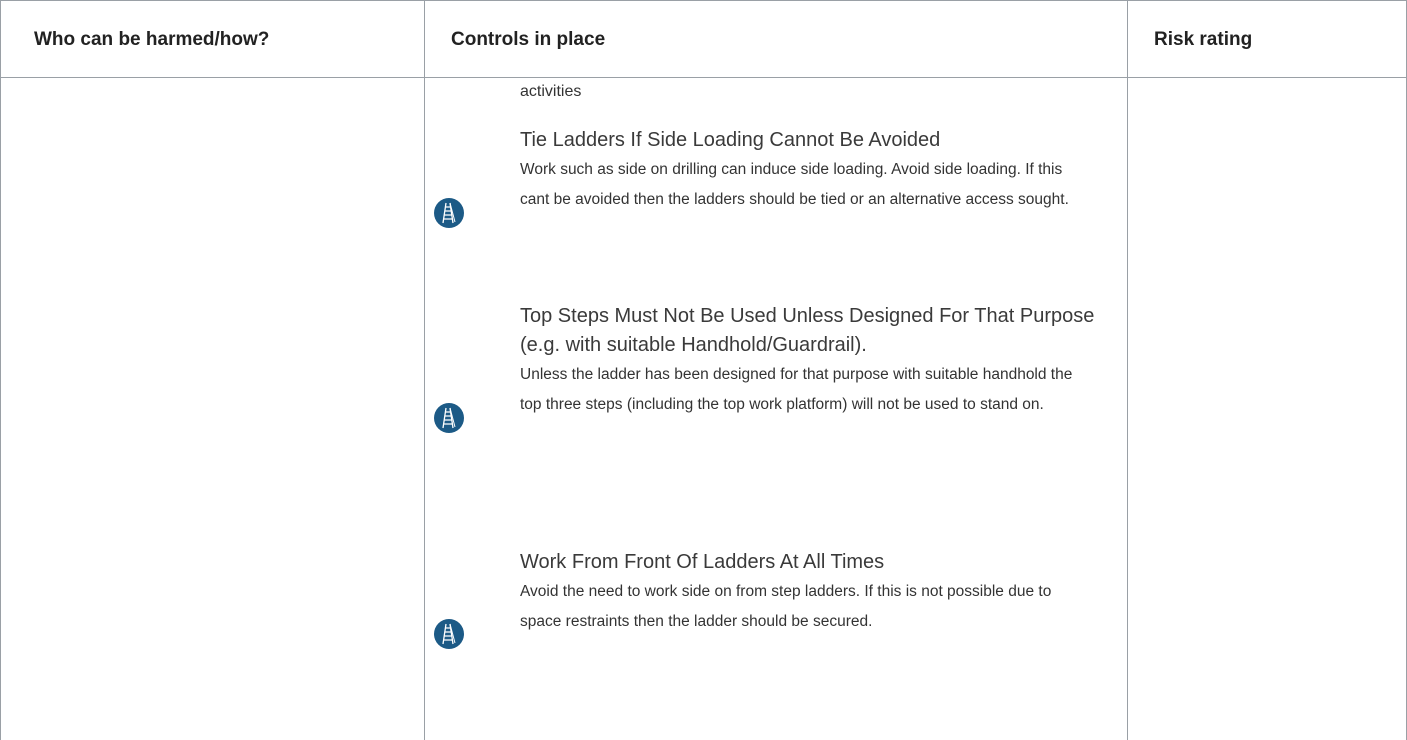 The width and height of the screenshot is (1407, 740). Describe the element at coordinates (702, 562) in the screenshot. I see `control-title: Work From Front Of Ladders At All Times` at that location.